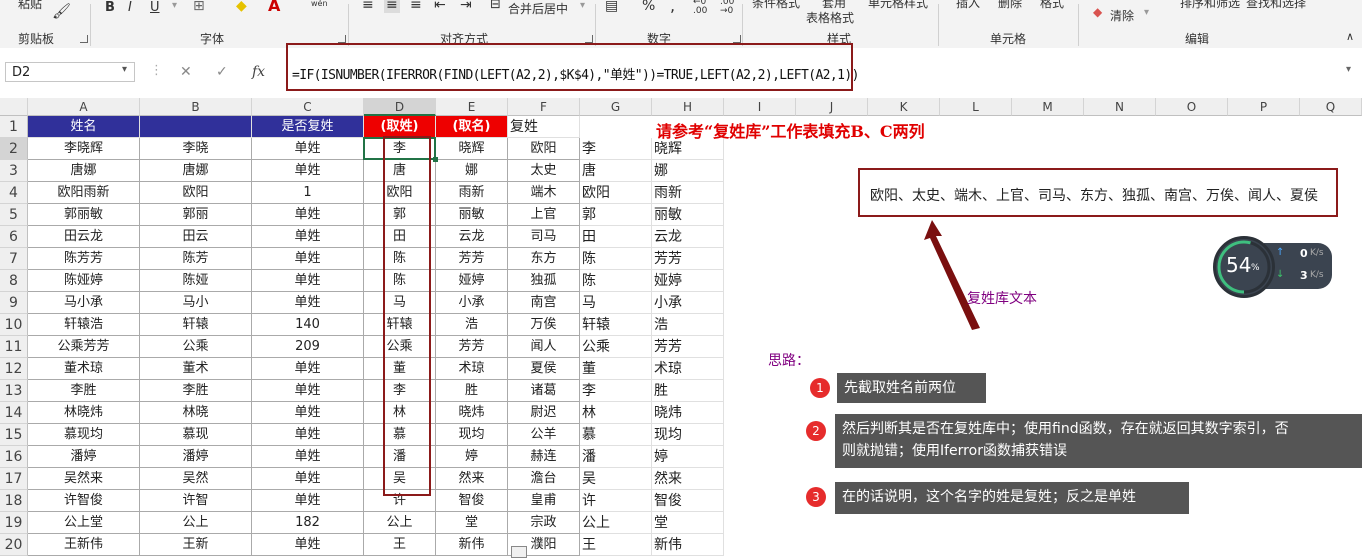  What do you see at coordinates (472, 303) in the screenshot?
I see `cell-e-9: 小承` at bounding box center [472, 303].